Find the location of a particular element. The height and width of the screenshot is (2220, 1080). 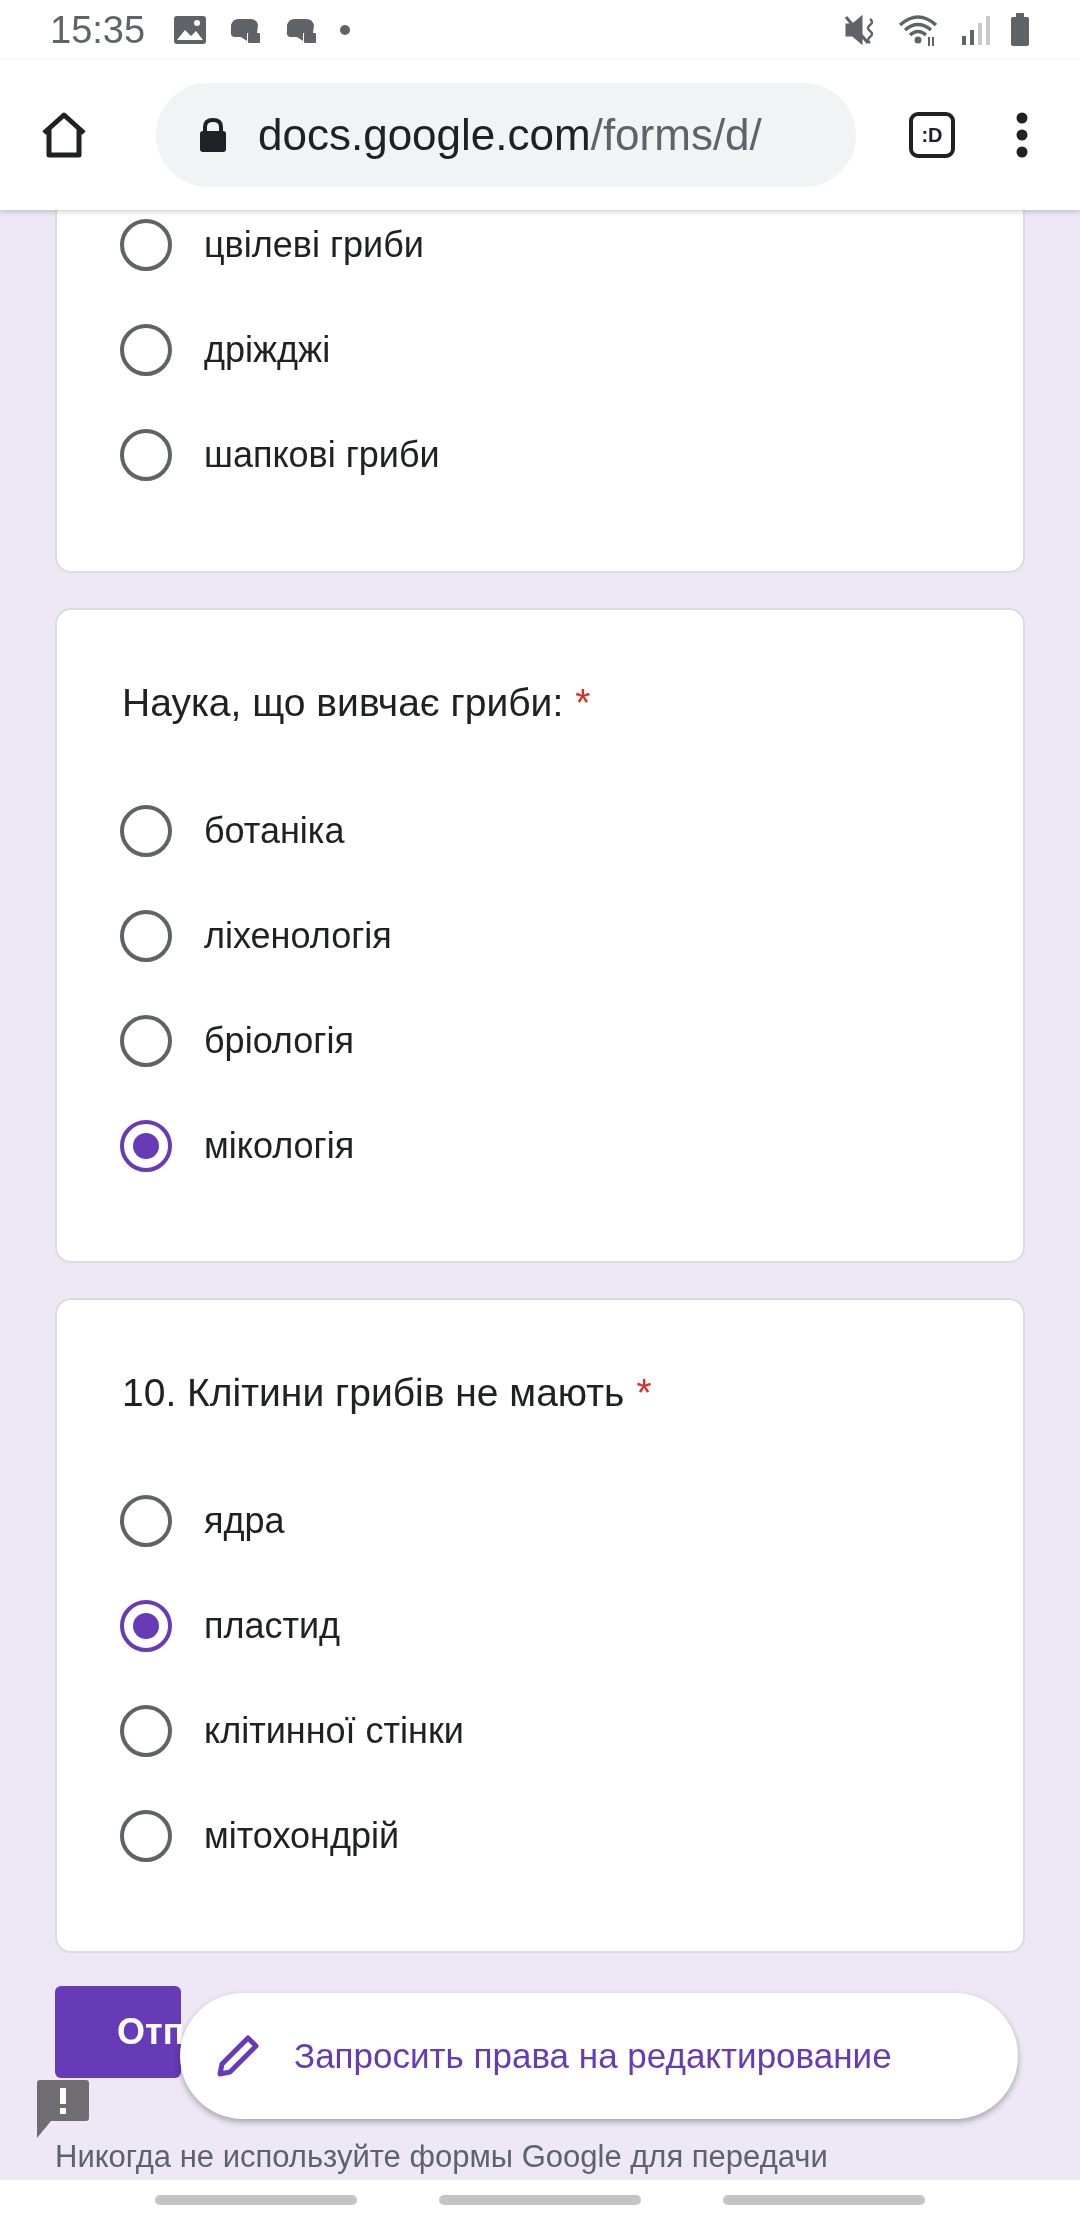

wifi-icon is located at coordinates (919, 30).